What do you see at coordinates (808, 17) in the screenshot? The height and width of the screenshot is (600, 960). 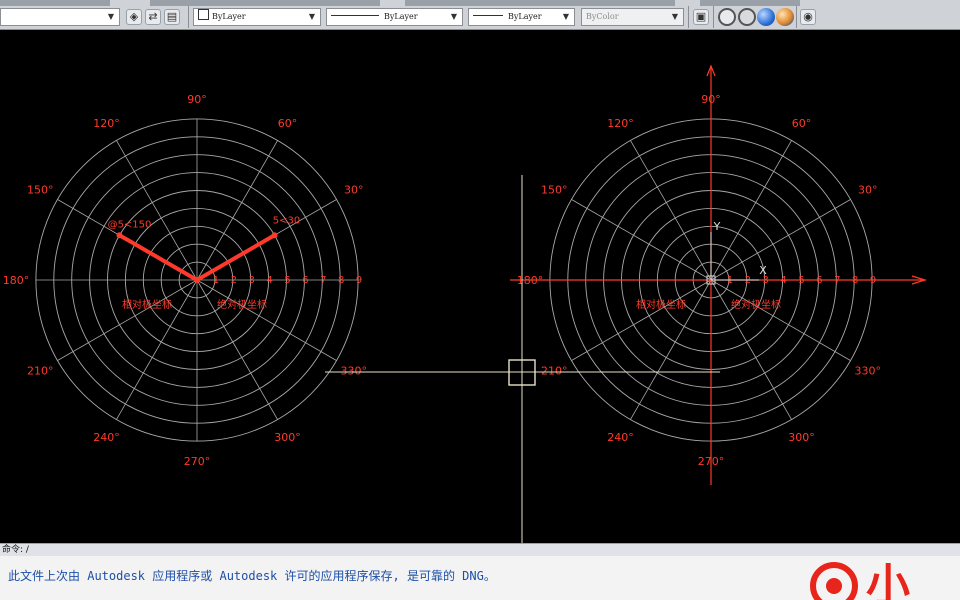 I see `camera-icon: ◉` at bounding box center [808, 17].